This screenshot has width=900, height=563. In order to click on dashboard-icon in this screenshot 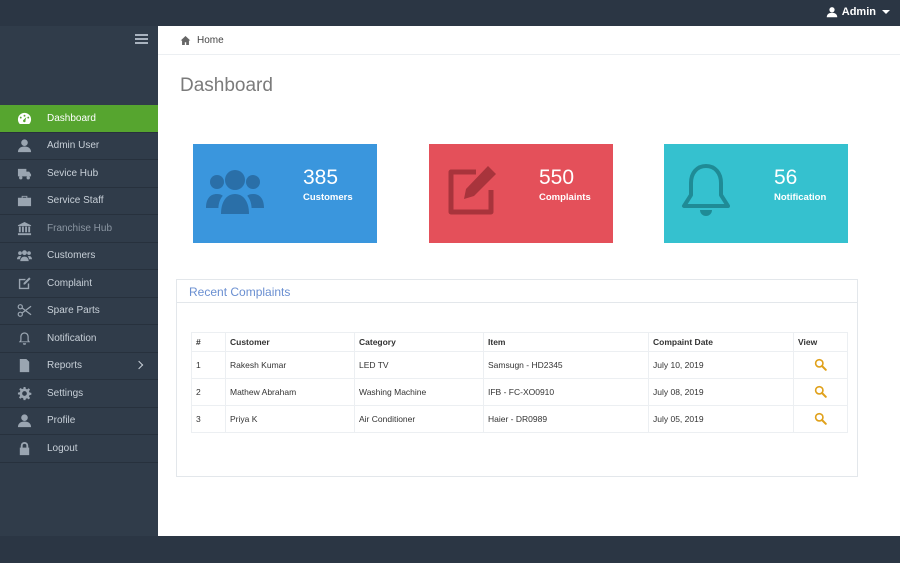, I will do `click(24, 118)`.